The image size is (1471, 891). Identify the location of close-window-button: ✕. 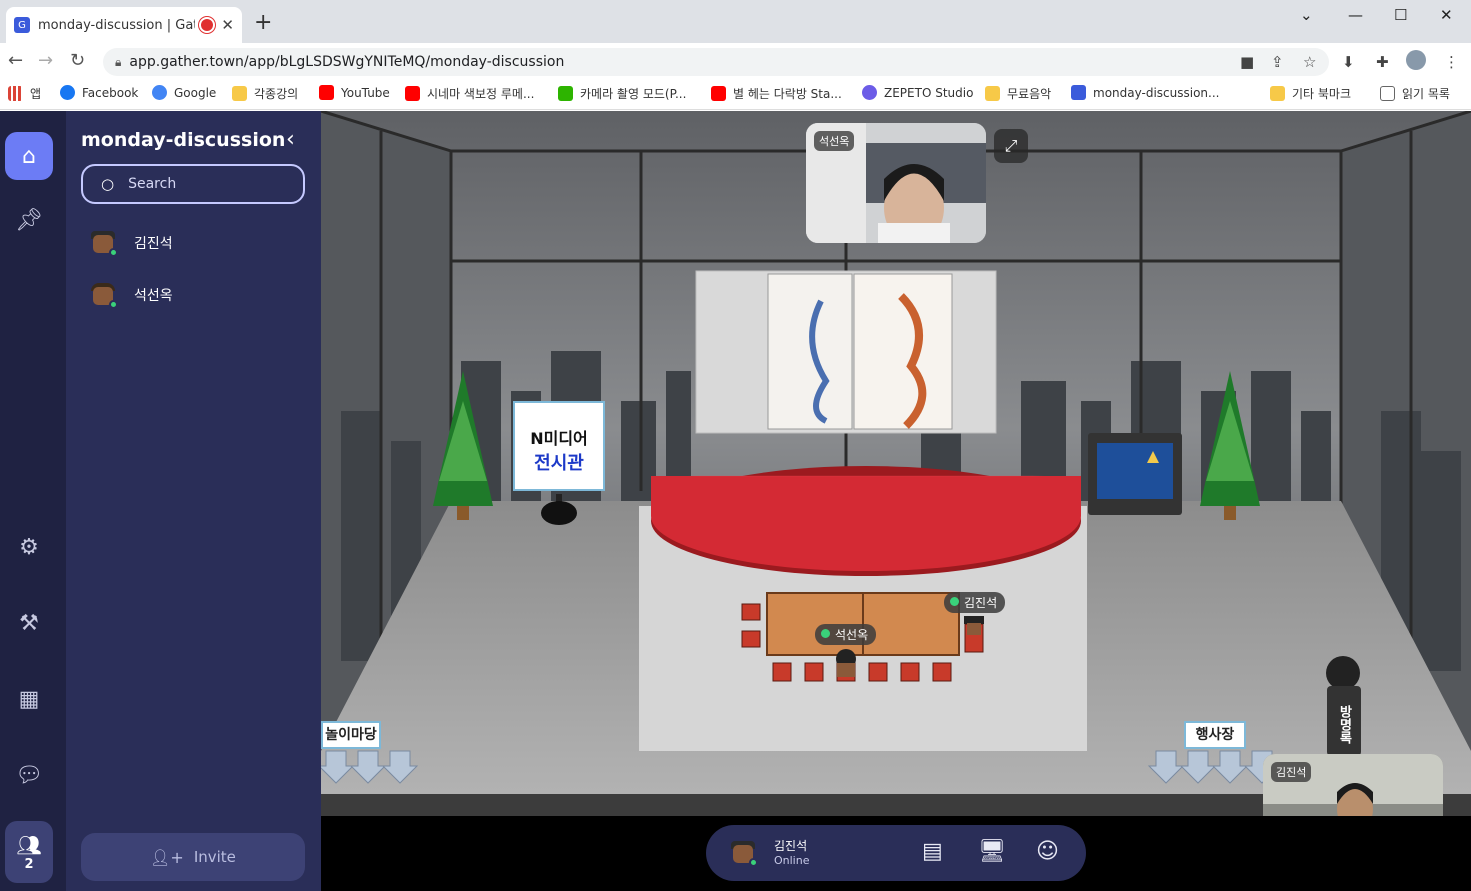
(1446, 15).